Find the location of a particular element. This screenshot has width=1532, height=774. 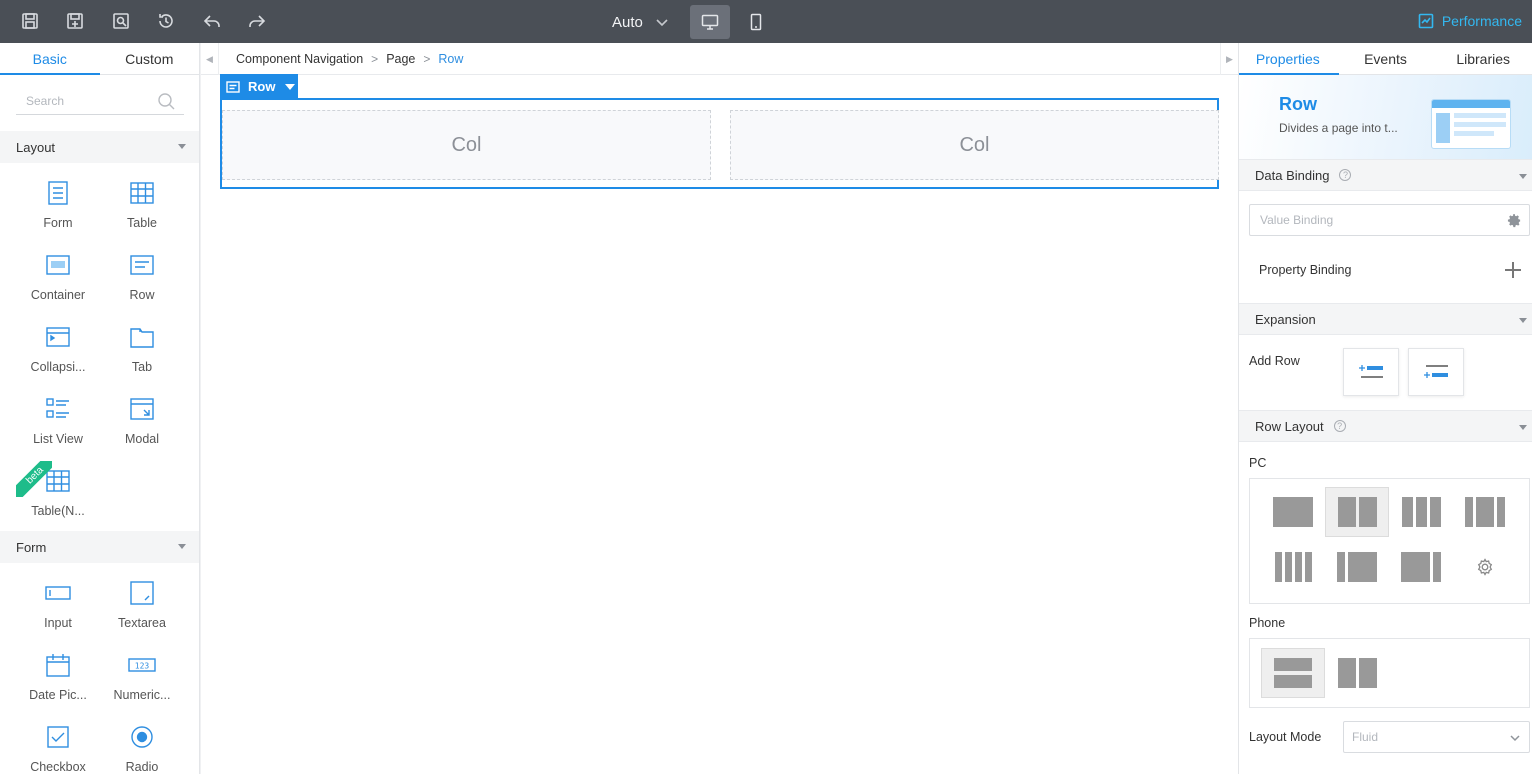

component-label: Radio is located at coordinates (142, 767).